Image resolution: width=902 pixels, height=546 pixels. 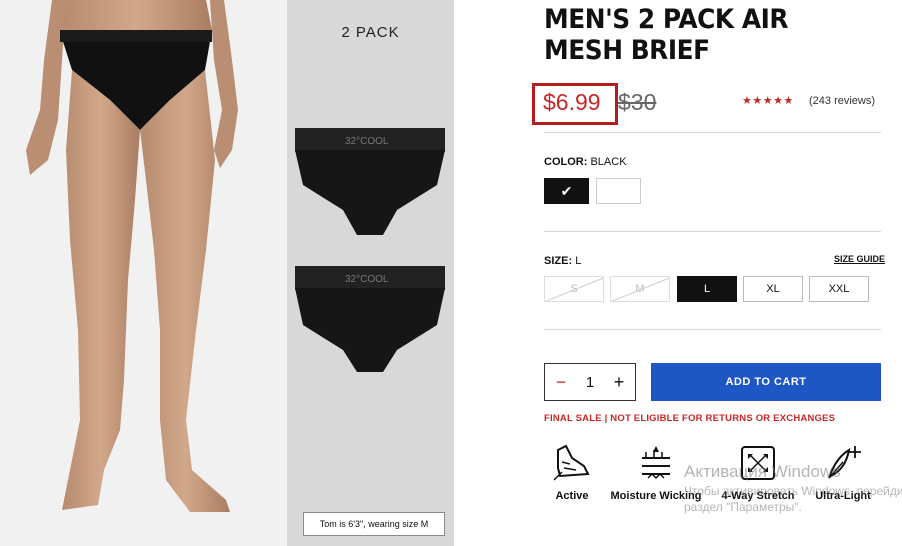 What do you see at coordinates (561, 382) in the screenshot?
I see `minus-icon: −` at bounding box center [561, 382].